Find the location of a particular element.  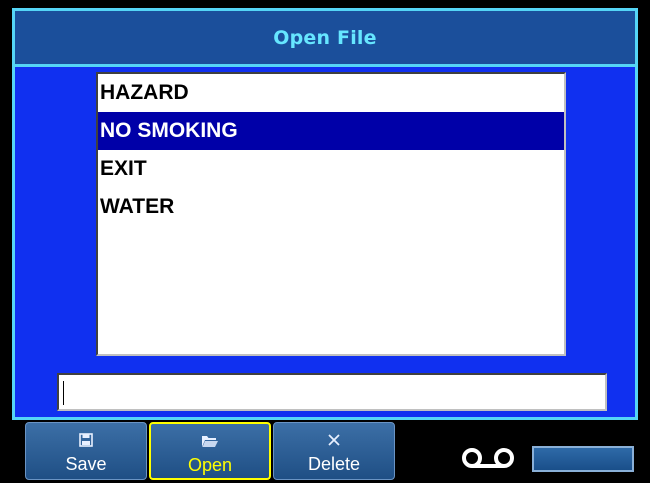

delete-button: Delete is located at coordinates (334, 451).